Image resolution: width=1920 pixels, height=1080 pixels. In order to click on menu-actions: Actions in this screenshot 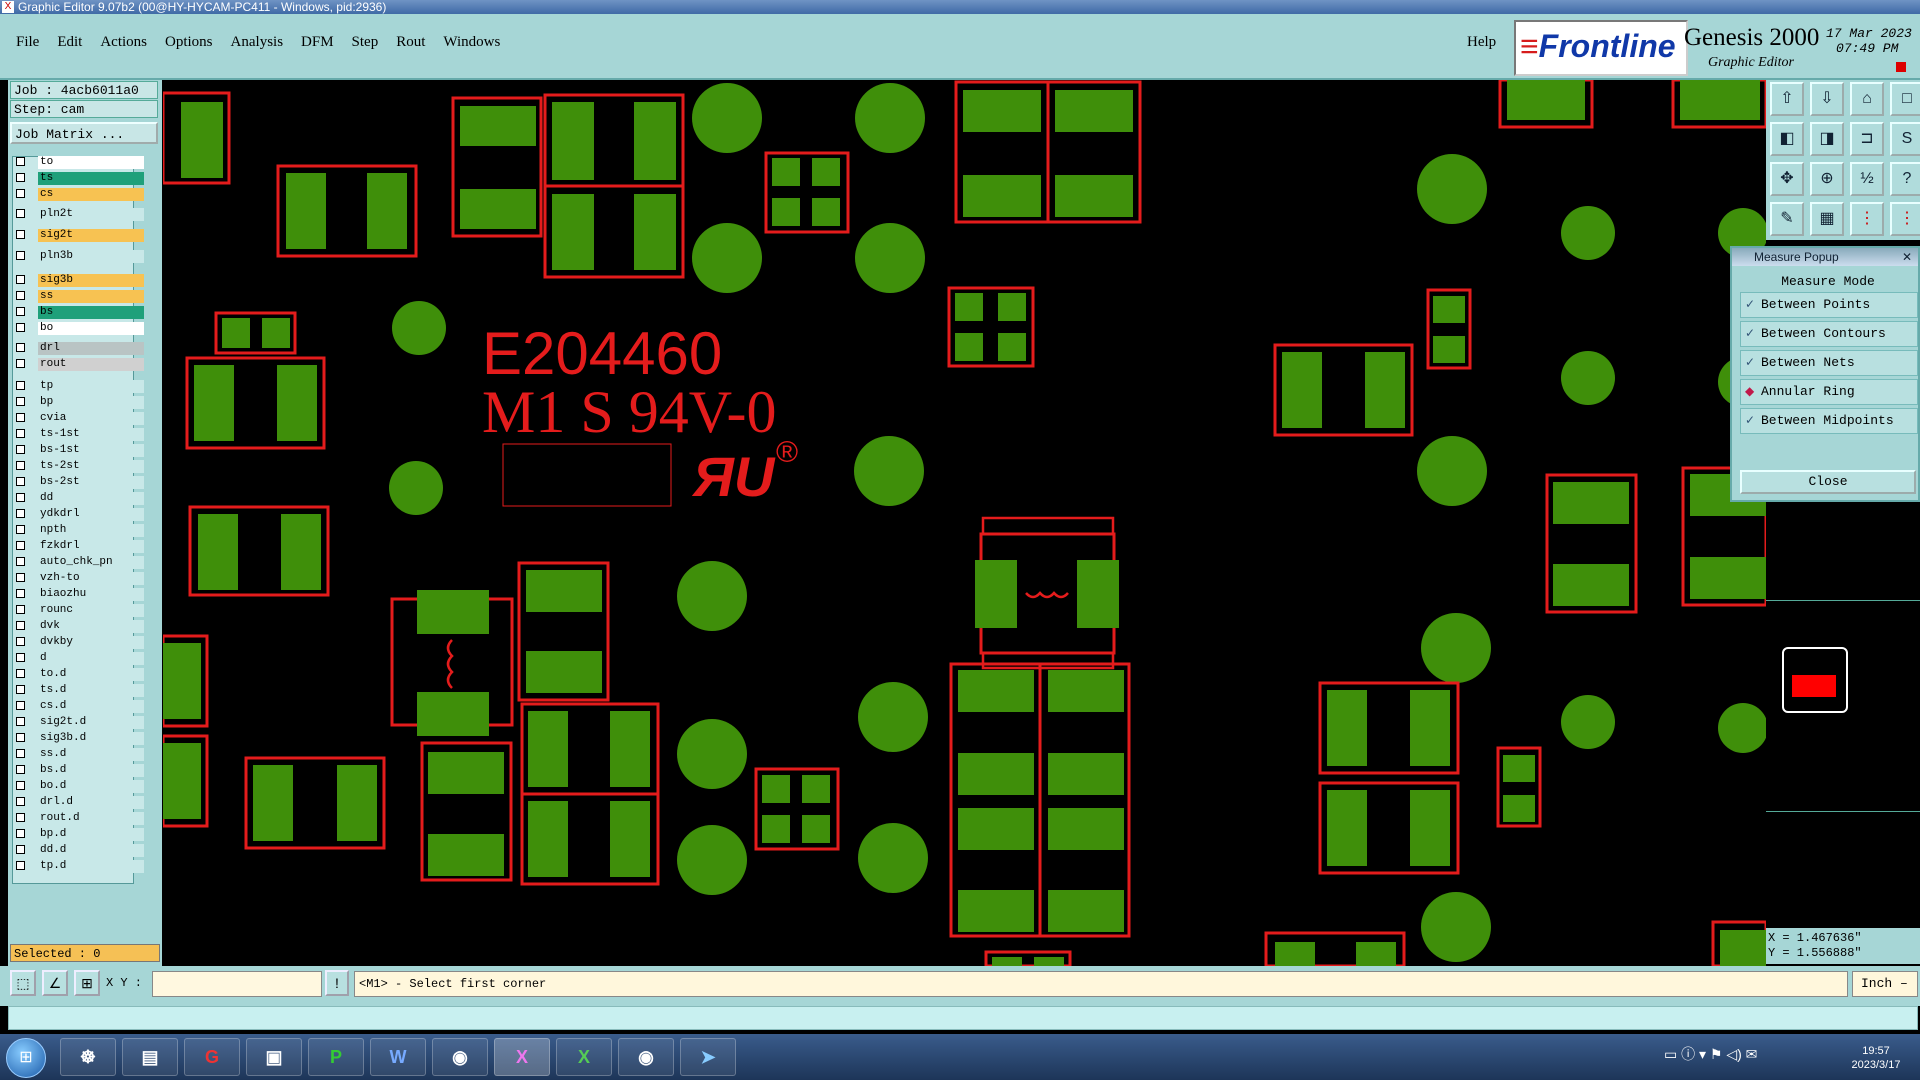, I will do `click(123, 42)`.